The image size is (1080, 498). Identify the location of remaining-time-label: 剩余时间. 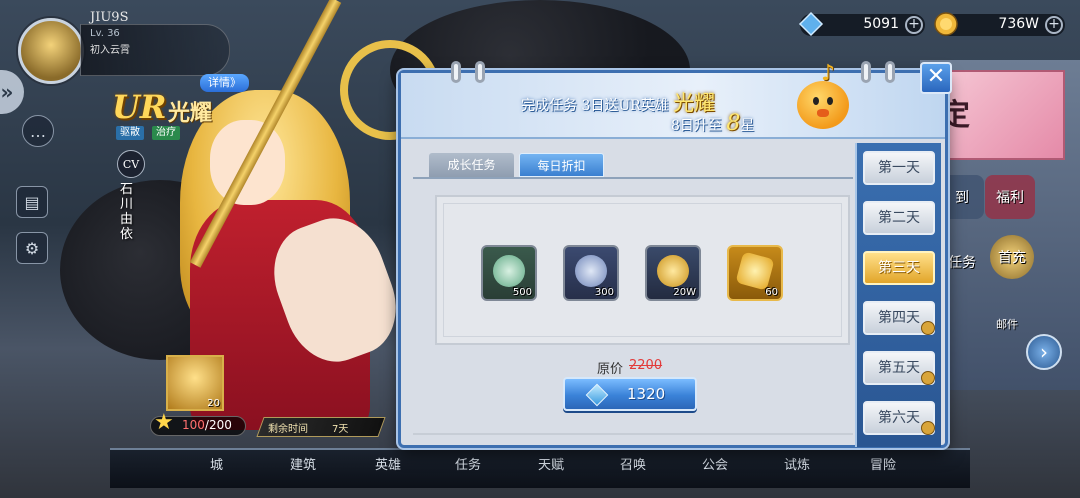
(288, 429).